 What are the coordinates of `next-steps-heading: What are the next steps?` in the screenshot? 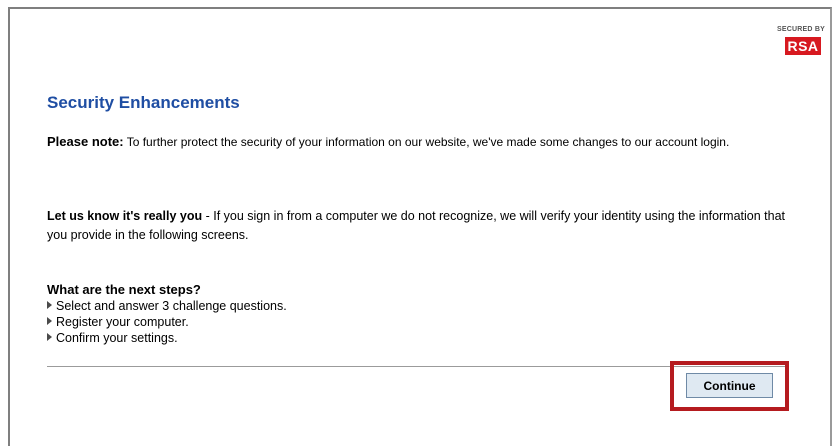 It's located at (124, 289).